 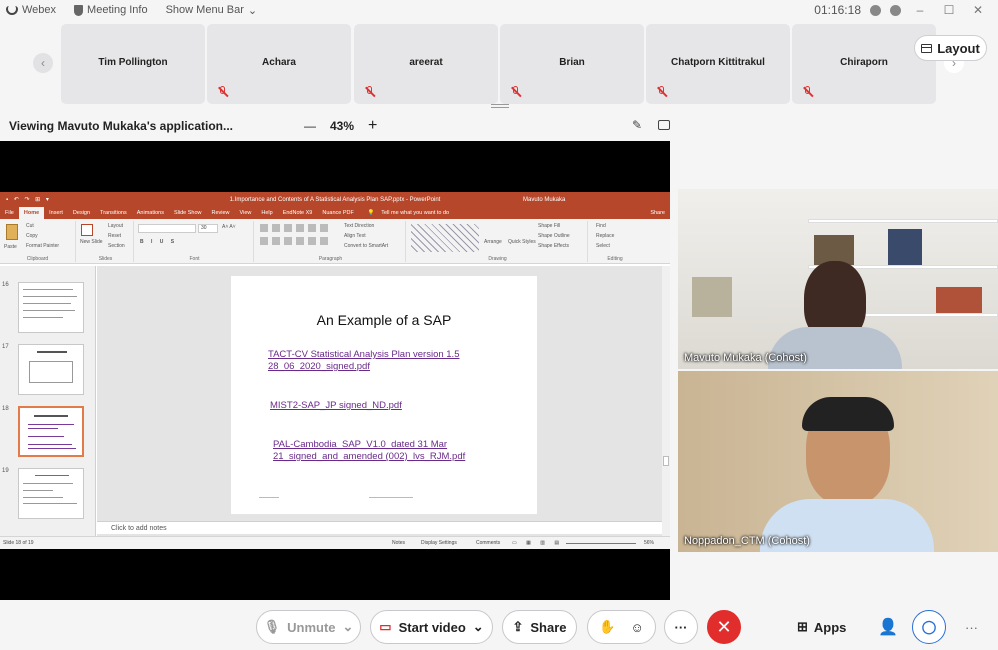 I want to click on participant-tile: Chiraporn, so click(x=864, y=64).